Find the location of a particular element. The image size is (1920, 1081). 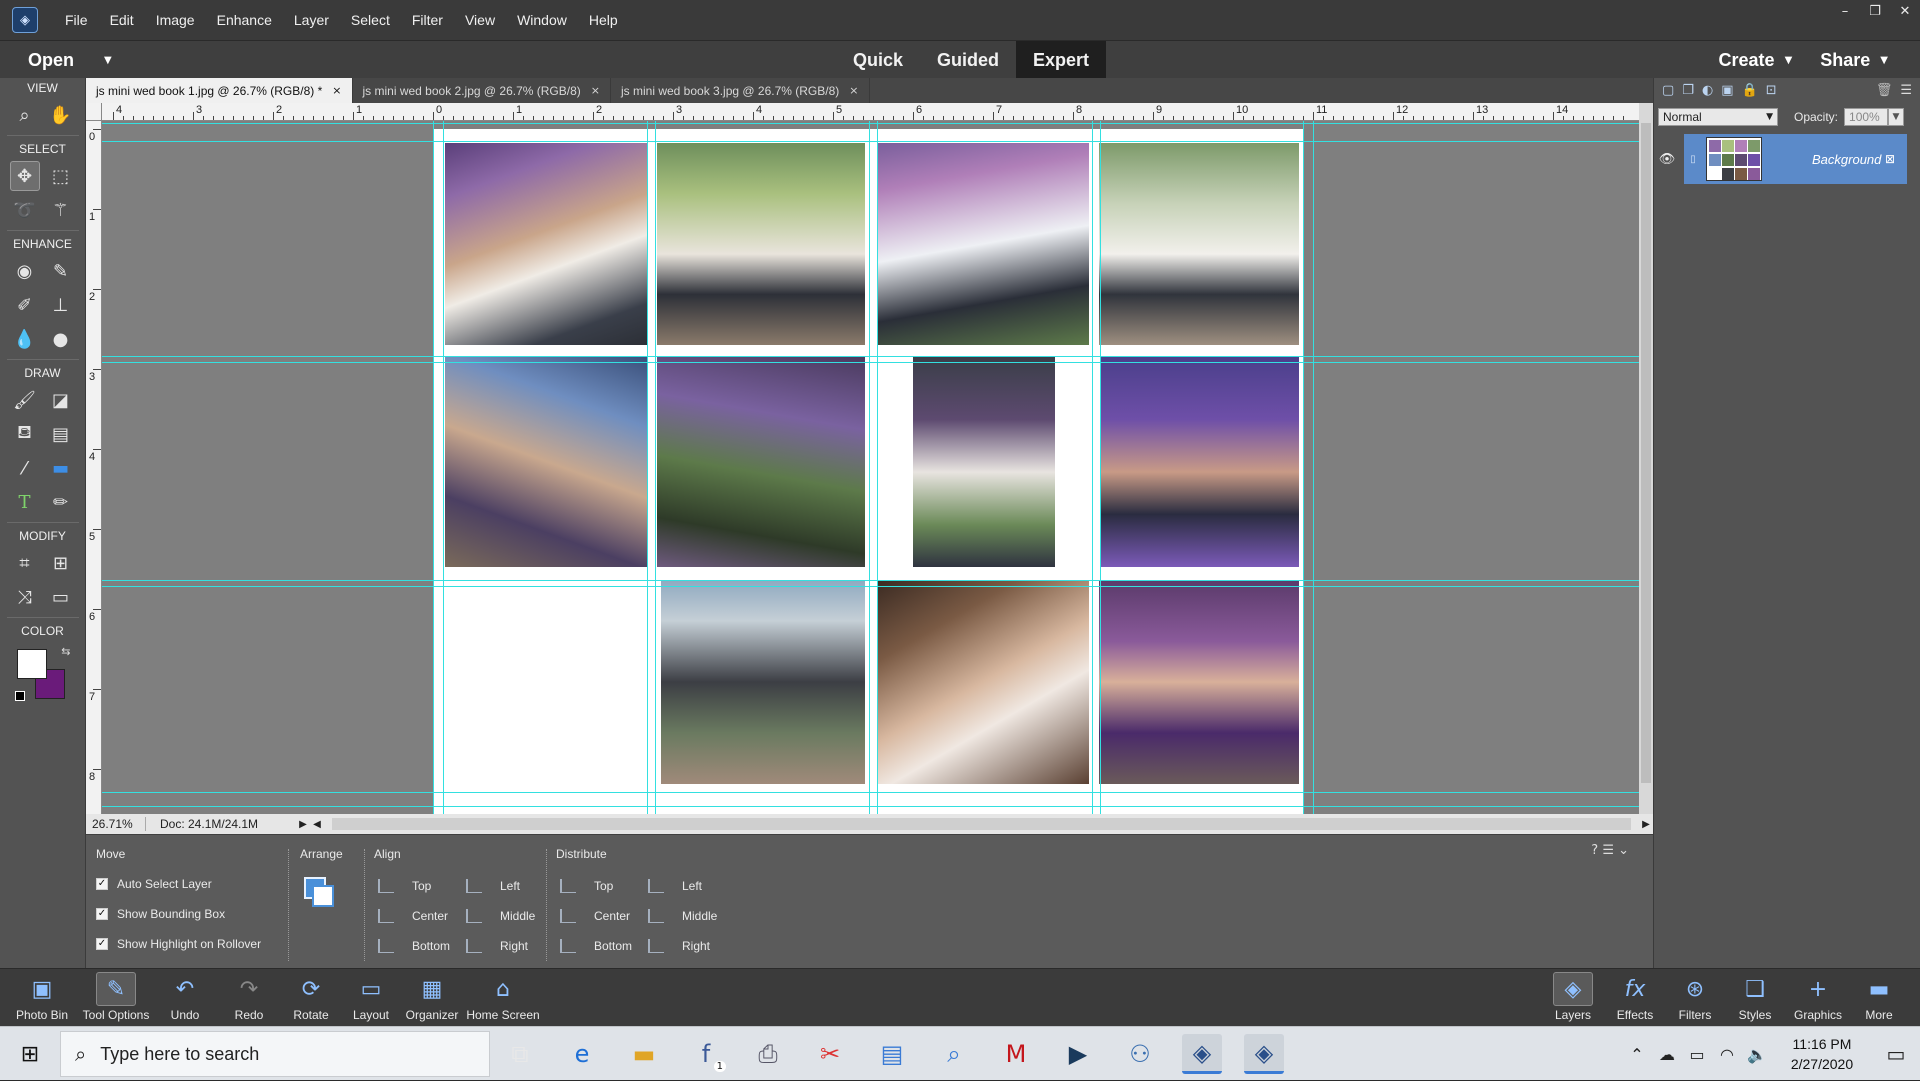

straighten-tool-icon: ▭ is located at coordinates (61, 597).